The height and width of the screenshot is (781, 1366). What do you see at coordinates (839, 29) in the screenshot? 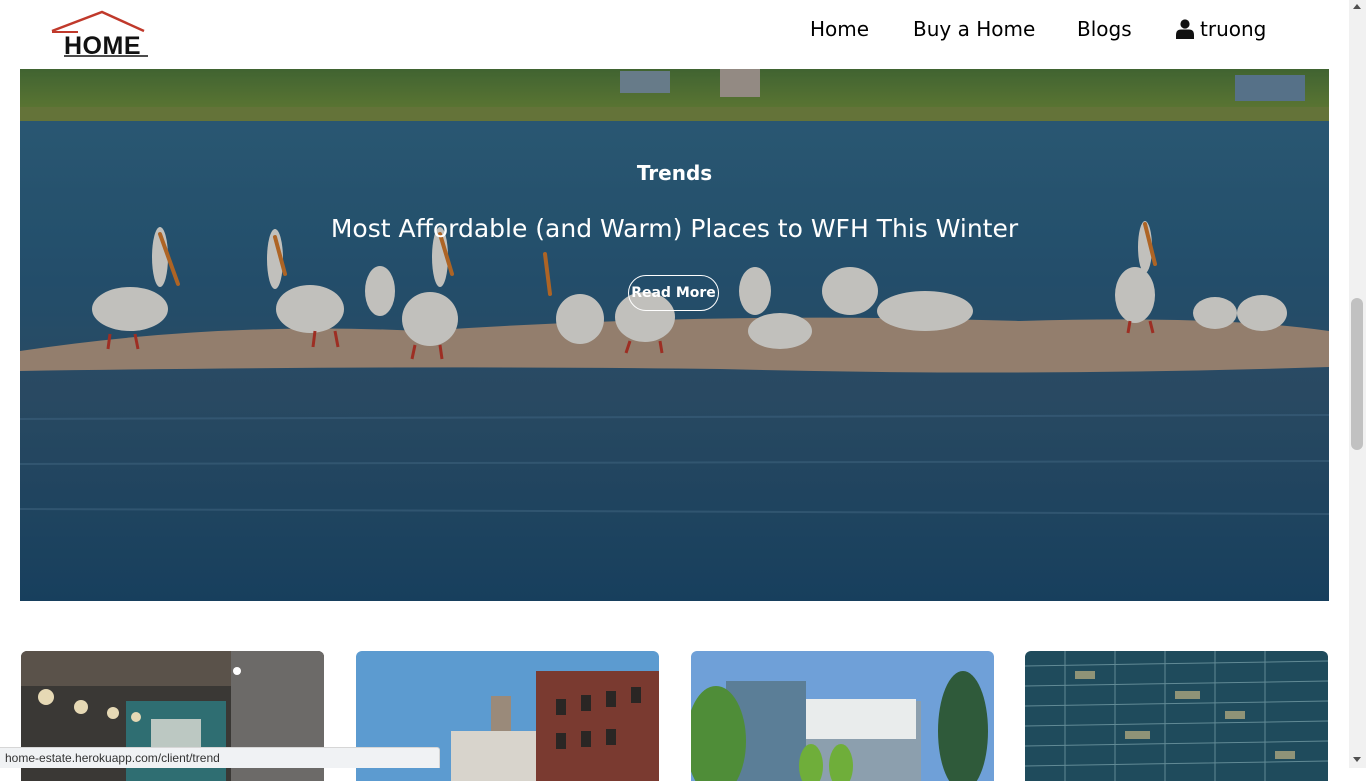
I see `nav-home: Home` at bounding box center [839, 29].